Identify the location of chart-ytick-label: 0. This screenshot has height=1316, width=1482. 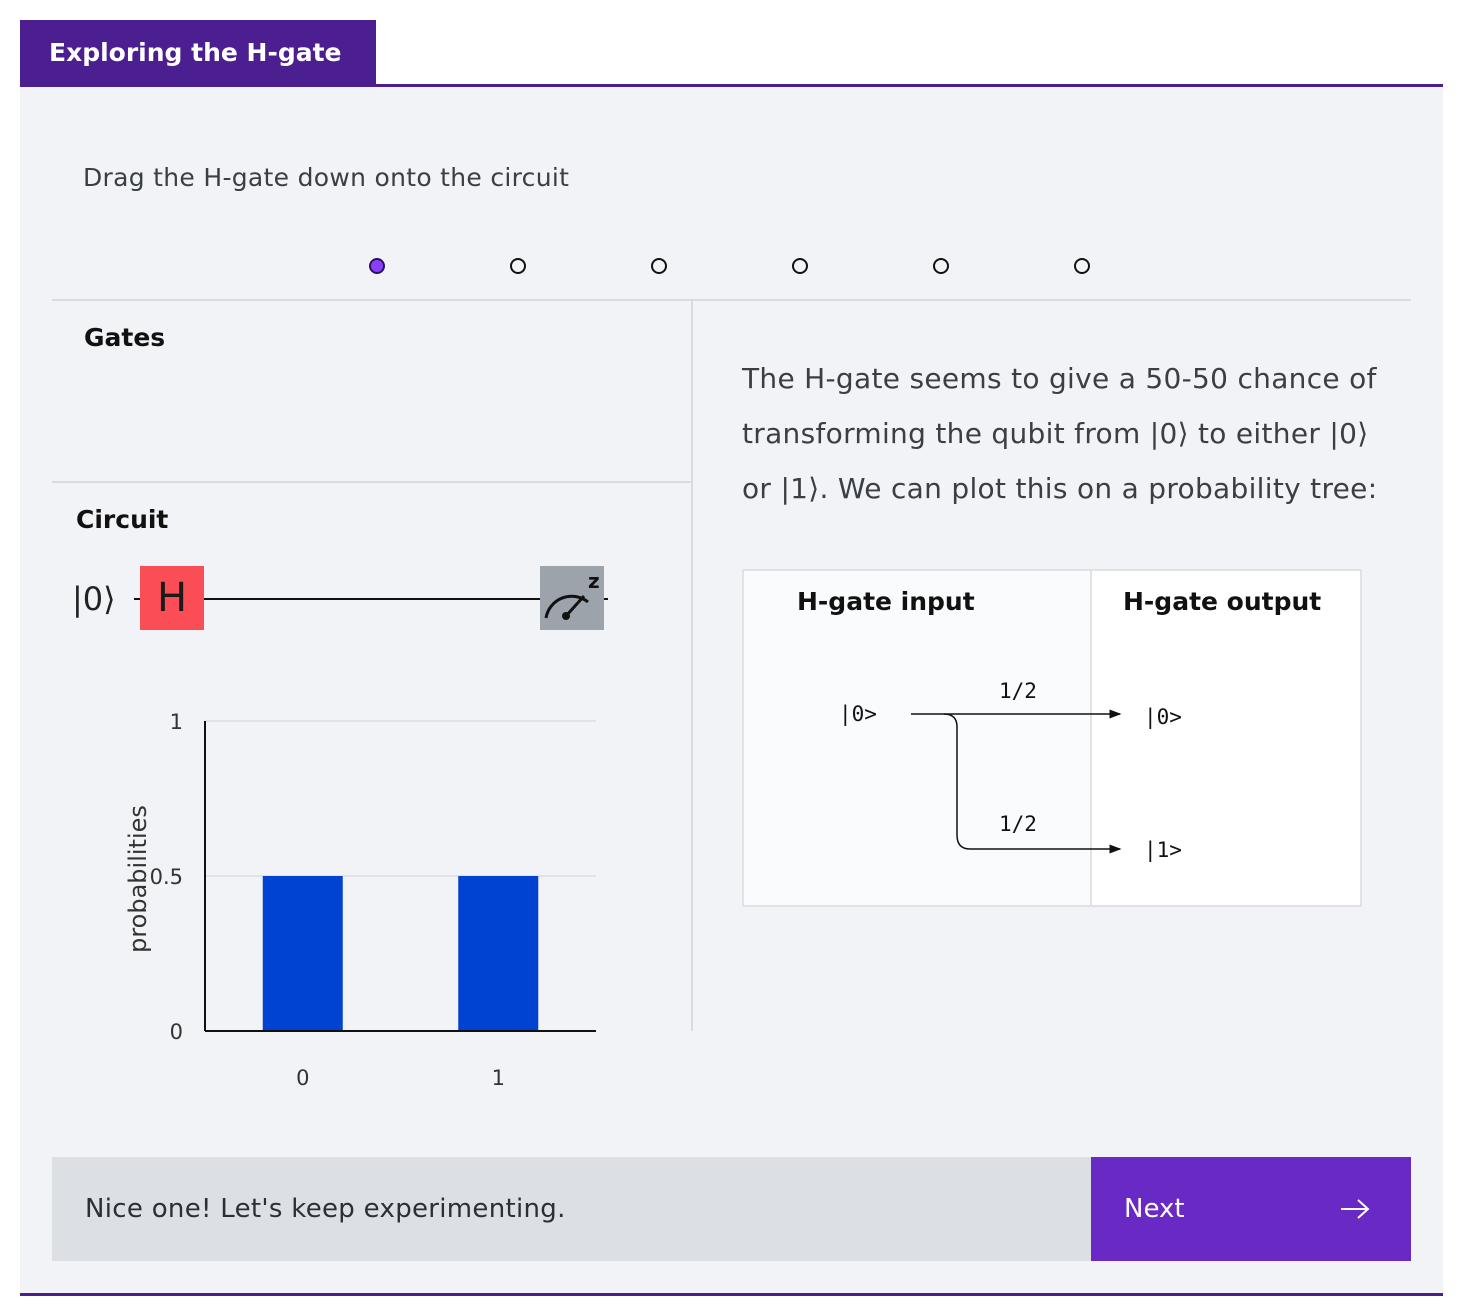
(176, 1032).